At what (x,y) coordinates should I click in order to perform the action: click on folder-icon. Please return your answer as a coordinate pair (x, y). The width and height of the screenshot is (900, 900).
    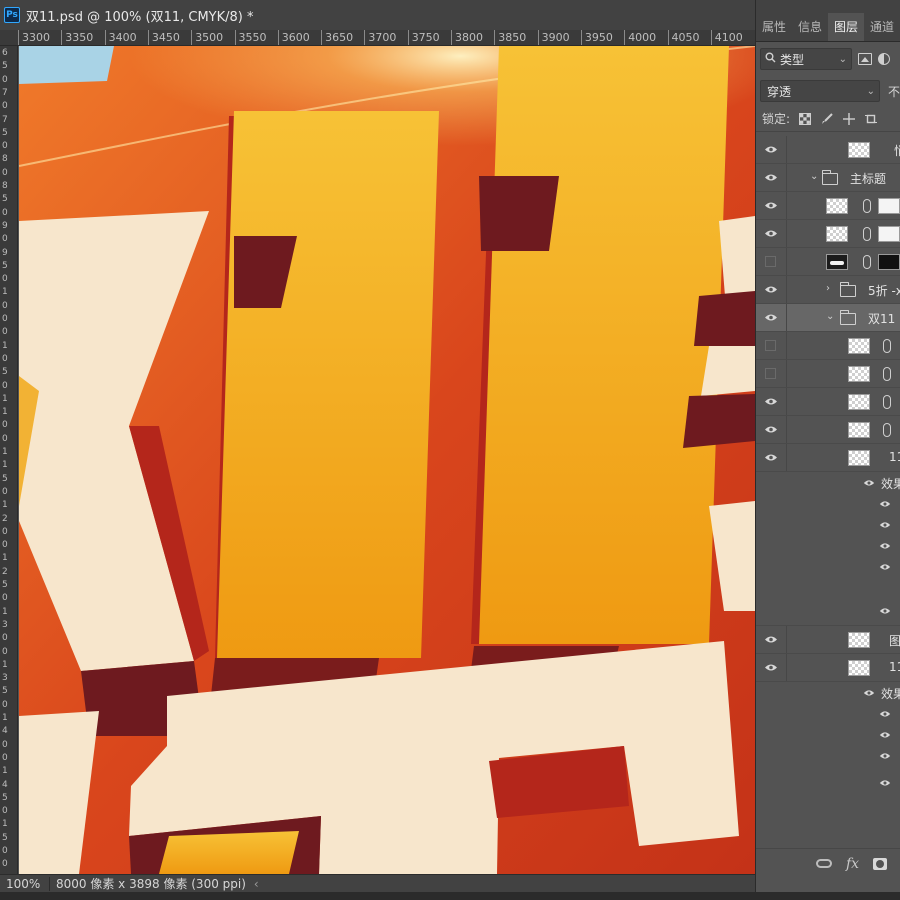
    Looking at the image, I should click on (847, 289).